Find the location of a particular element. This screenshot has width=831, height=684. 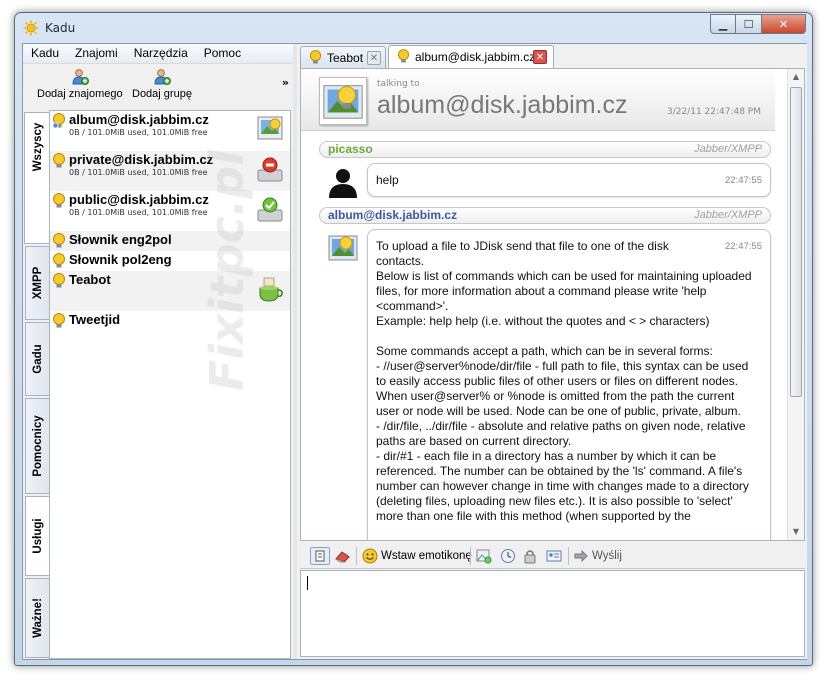

contact-name: private@disk.jabbim.cz is located at coordinates (141, 159).